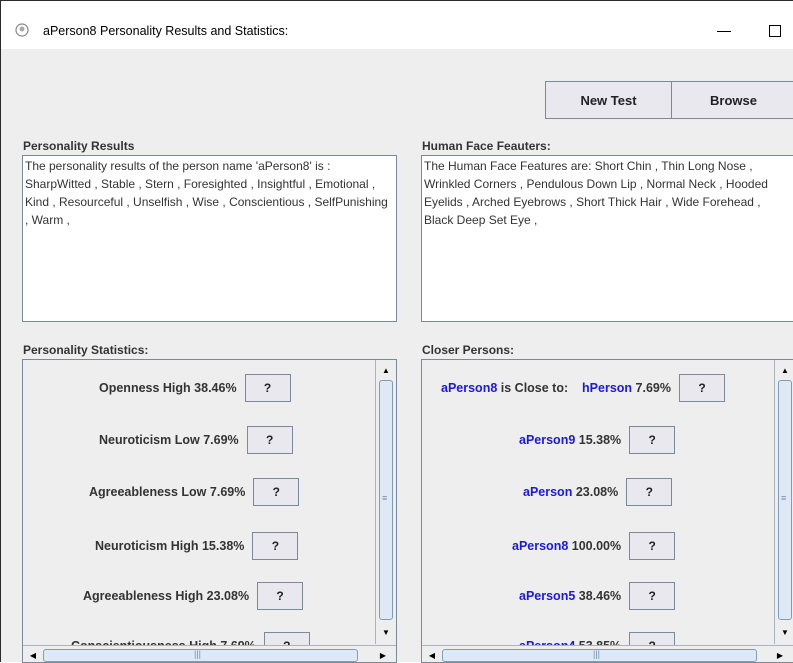 This screenshot has height=663, width=793. I want to click on statistic-row: Neuroticism High 15.38% ?, so click(197, 546).